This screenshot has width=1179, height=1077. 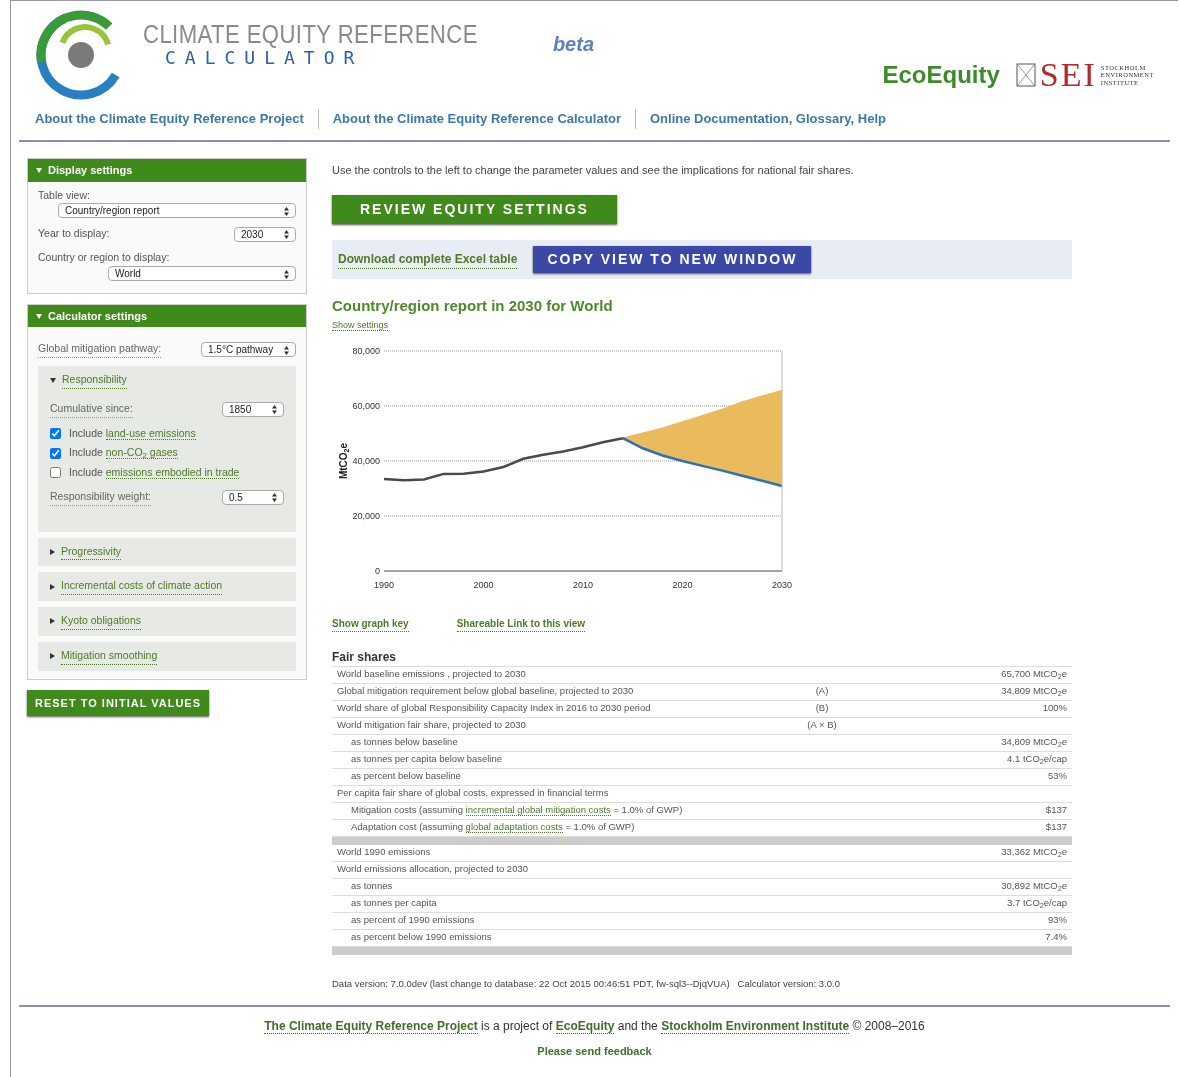 What do you see at coordinates (413, 920) in the screenshot?
I see `table-cell-text: as percent of 1990 emissions` at bounding box center [413, 920].